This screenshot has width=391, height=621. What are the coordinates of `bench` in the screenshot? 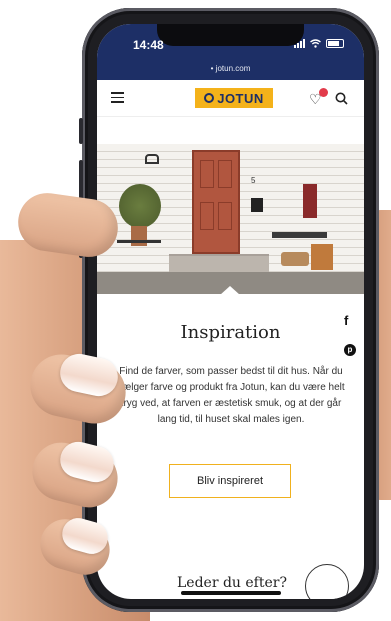 It's located at (299, 235).